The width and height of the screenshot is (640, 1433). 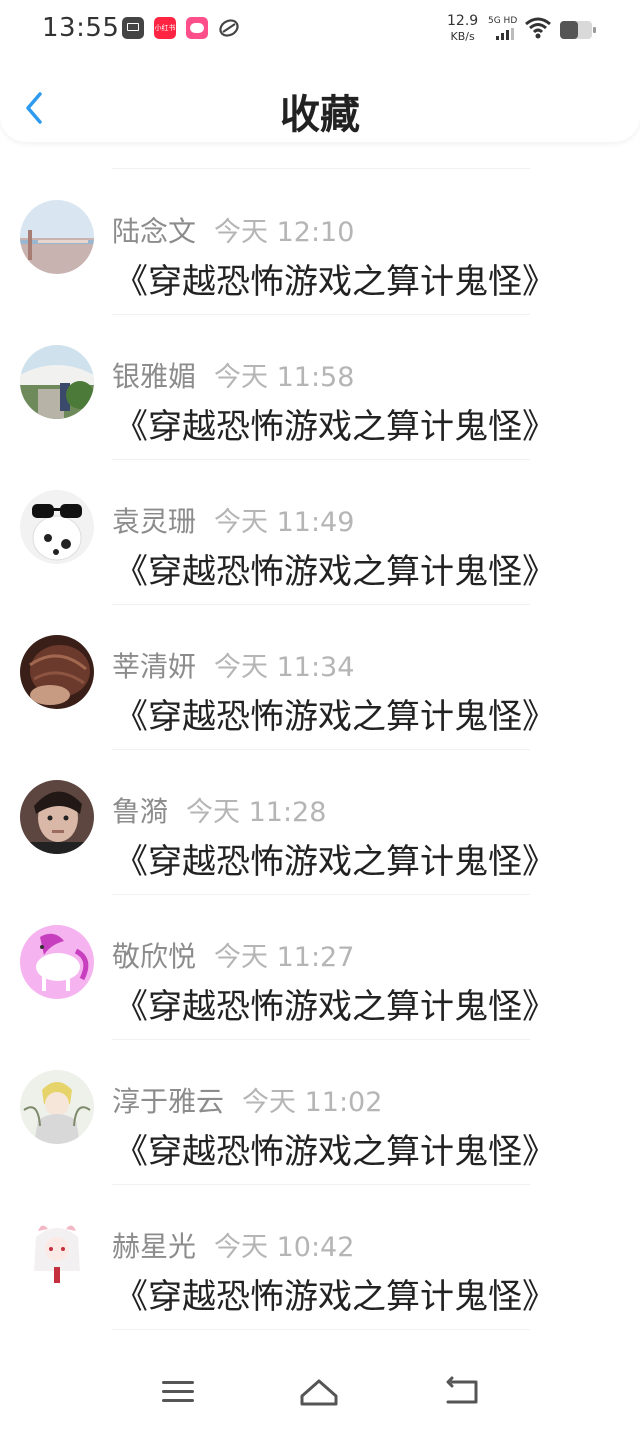 What do you see at coordinates (284, 232) in the screenshot?
I see `timestamp: 今天 12:10` at bounding box center [284, 232].